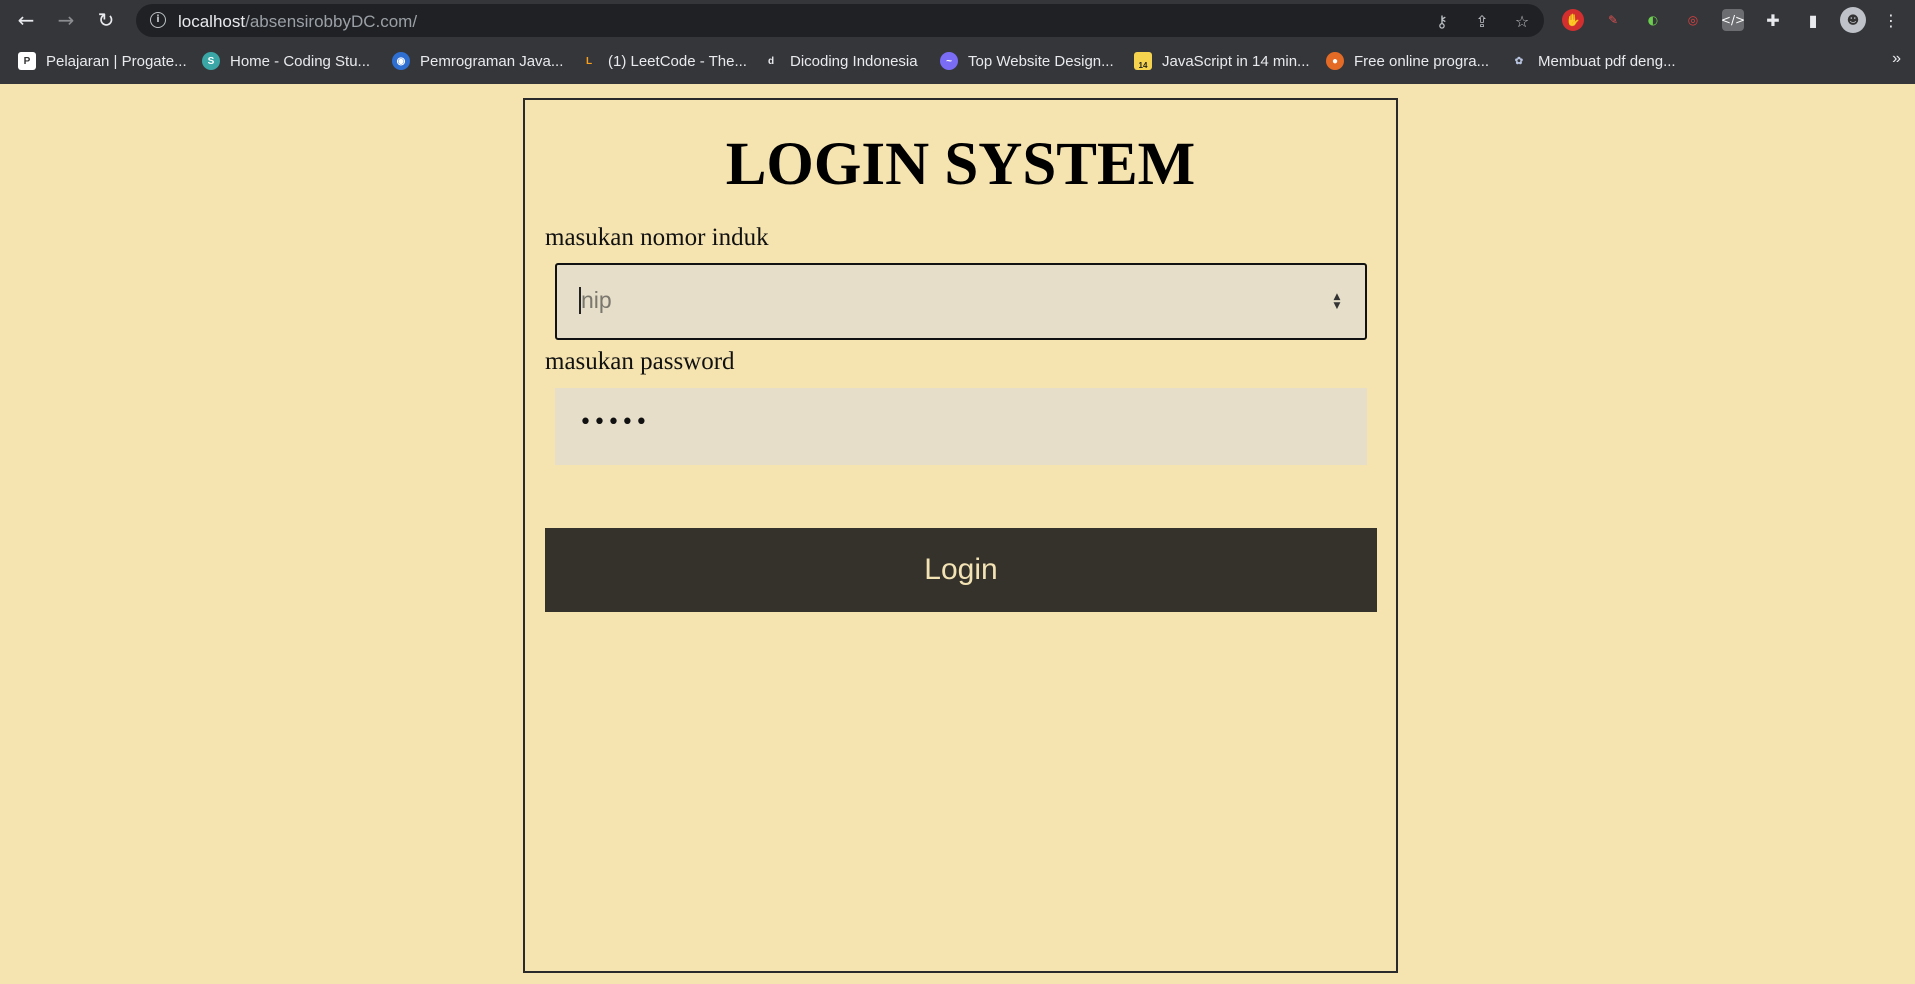 The image size is (1915, 984). I want to click on bookmark-favicon-icon: ~, so click(949, 61).